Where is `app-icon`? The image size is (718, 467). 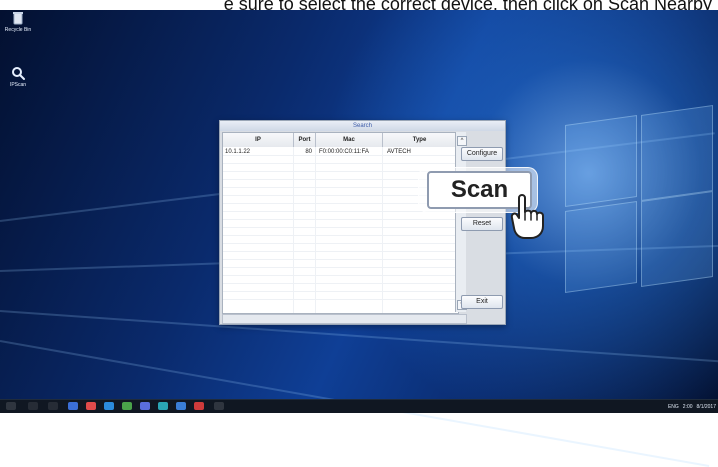 app-icon is located at coordinates (163, 406).